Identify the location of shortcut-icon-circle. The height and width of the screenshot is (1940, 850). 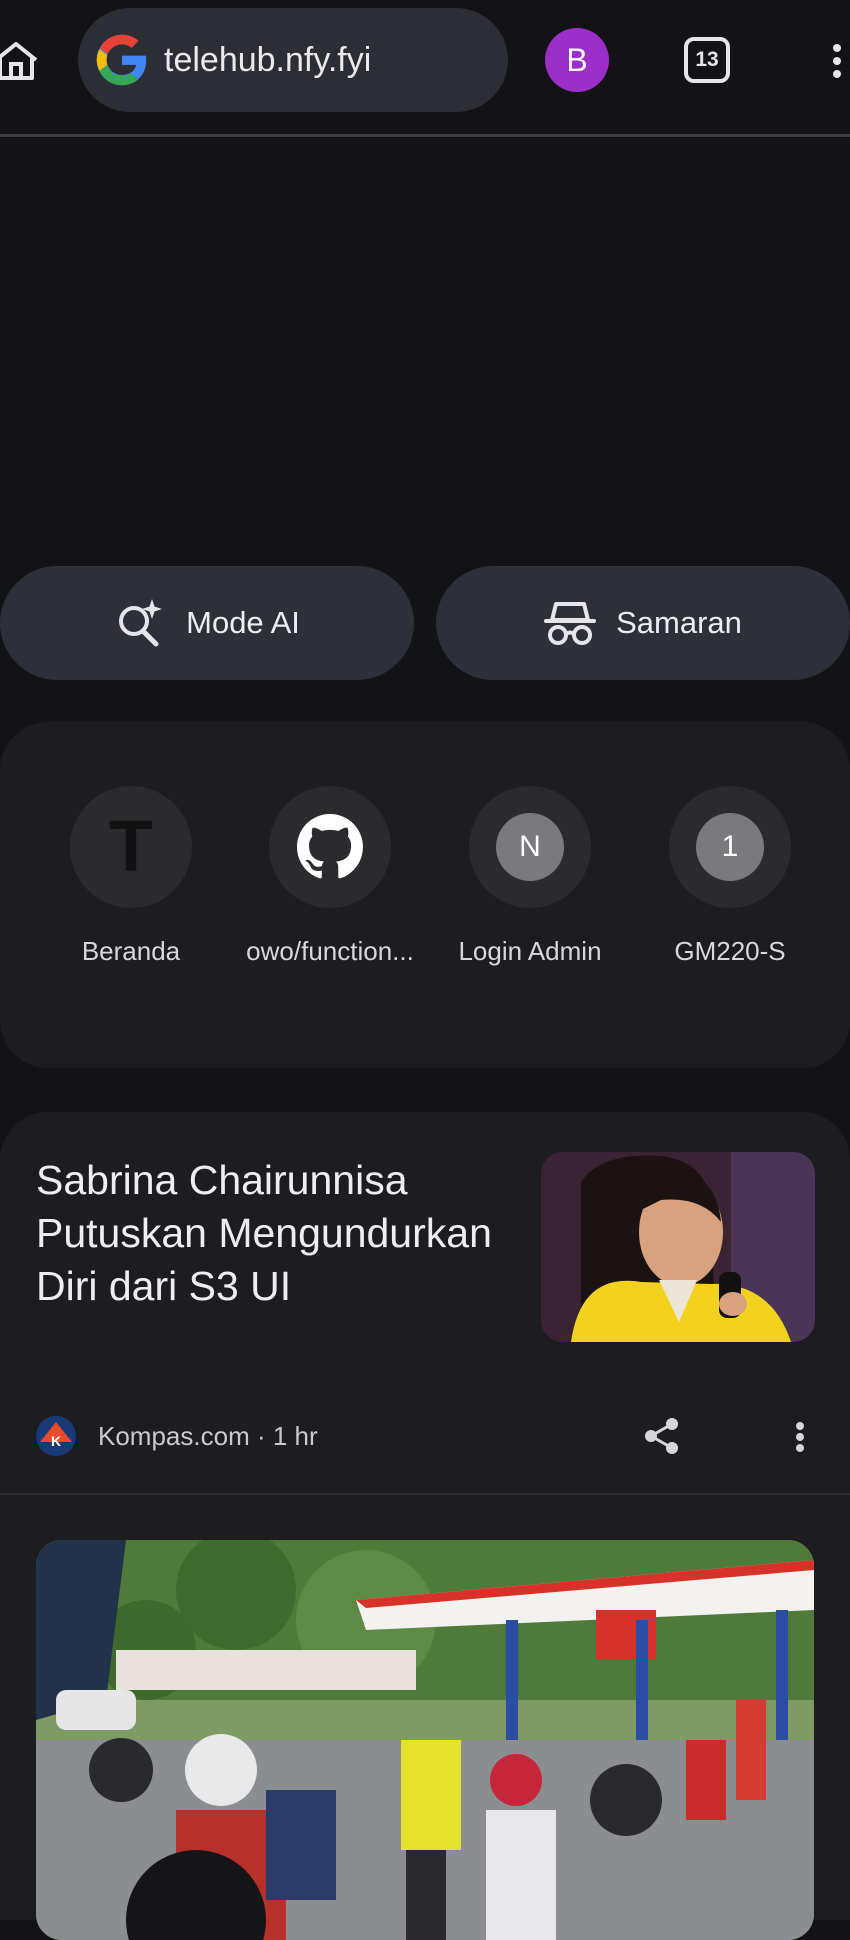
(330, 847).